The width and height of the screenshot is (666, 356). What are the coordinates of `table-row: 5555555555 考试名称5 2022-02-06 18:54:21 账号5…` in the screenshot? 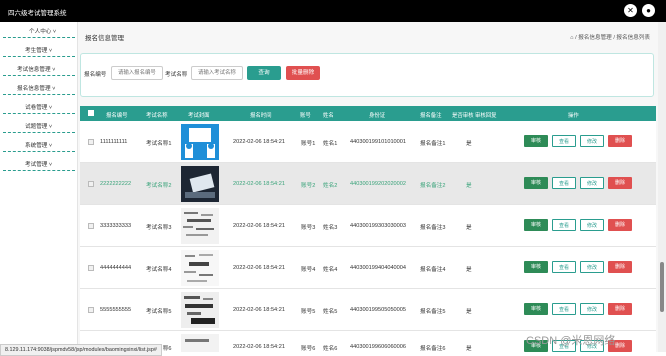 It's located at (368, 310).